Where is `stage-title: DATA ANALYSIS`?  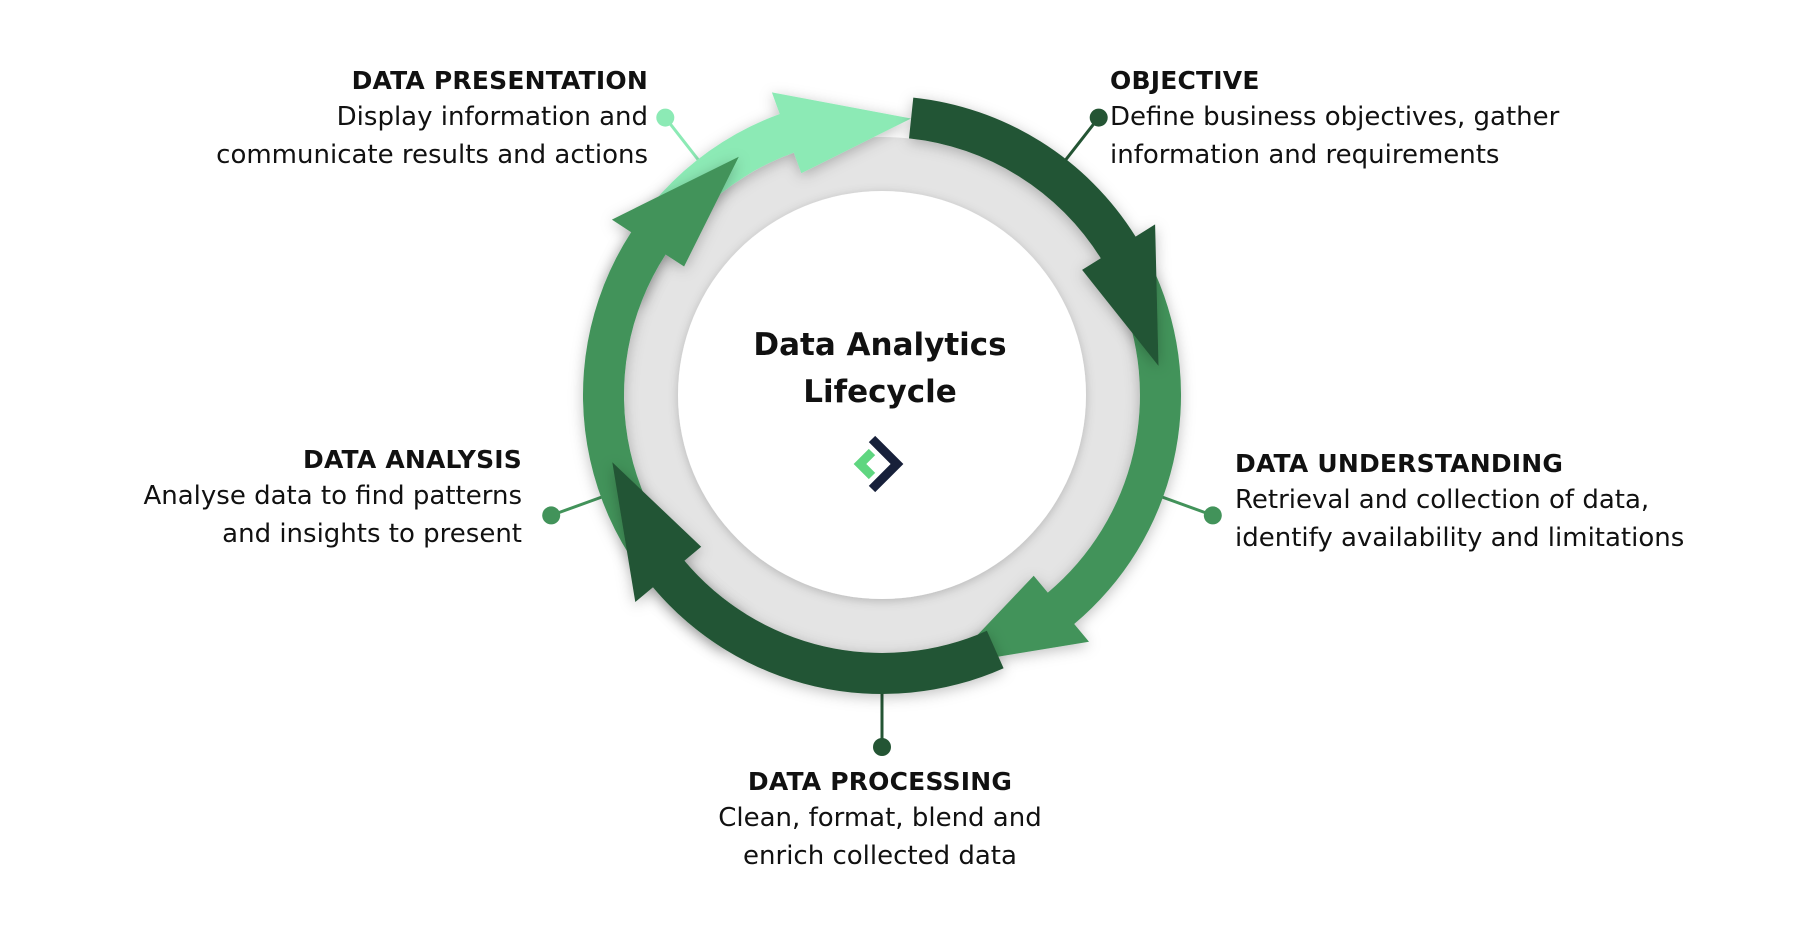
stage-title: DATA ANALYSIS is located at coordinates (412, 459).